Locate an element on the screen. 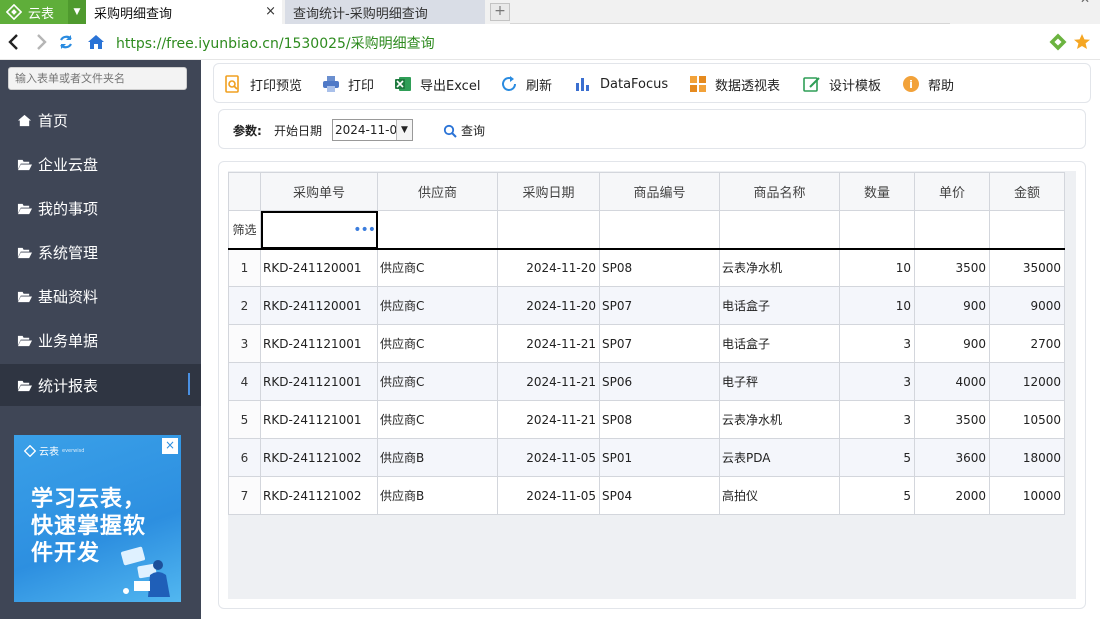  start-date-select: 2024-11-01 ▼ is located at coordinates (372, 130).